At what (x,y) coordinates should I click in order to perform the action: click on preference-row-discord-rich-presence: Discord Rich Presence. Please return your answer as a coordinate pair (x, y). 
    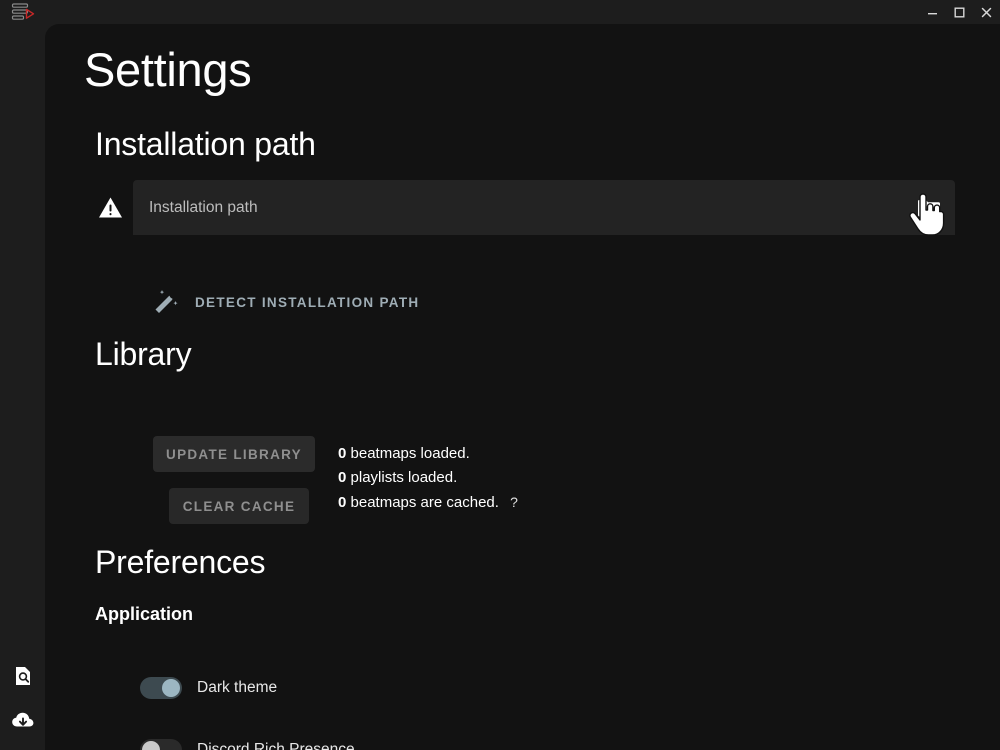
    Looking at the image, I should click on (247, 743).